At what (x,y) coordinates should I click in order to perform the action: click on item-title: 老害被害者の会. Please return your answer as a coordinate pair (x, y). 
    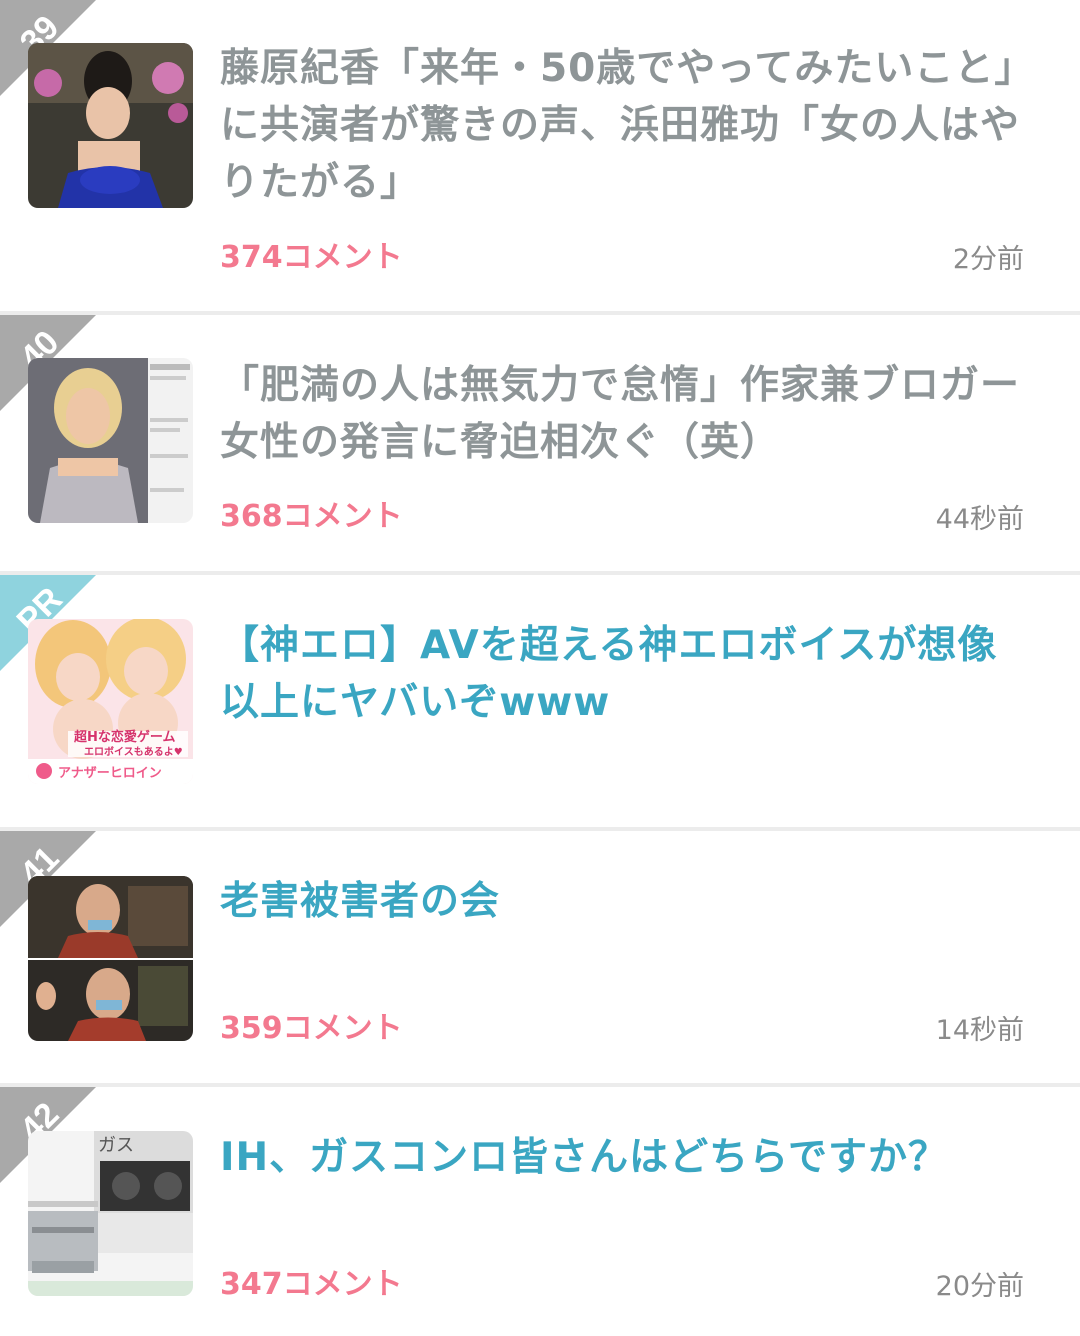
    Looking at the image, I should click on (625, 901).